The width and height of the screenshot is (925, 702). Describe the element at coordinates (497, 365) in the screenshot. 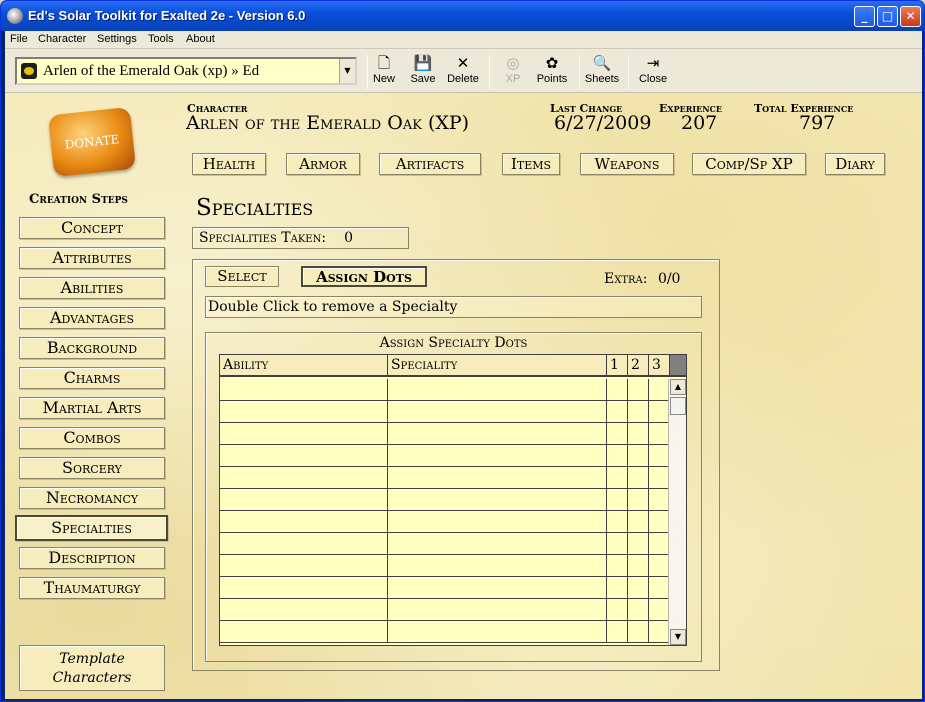

I see `column-speciality: Speciality` at that location.